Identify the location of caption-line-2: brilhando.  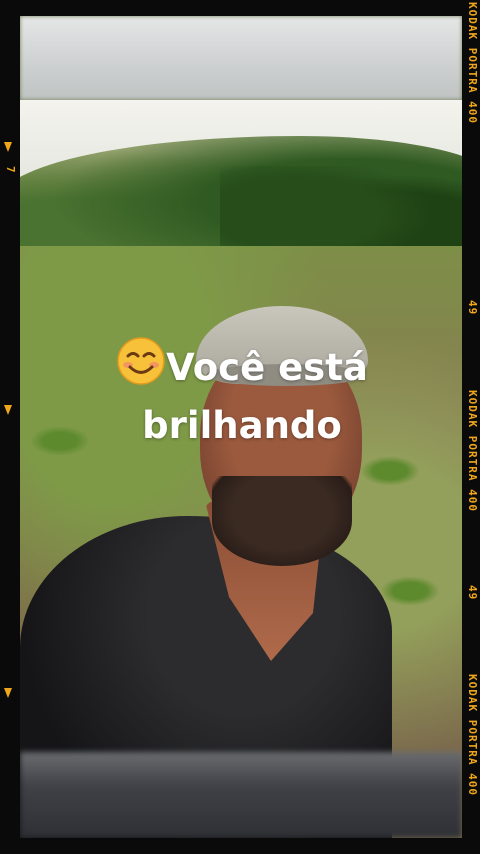
(242, 425).